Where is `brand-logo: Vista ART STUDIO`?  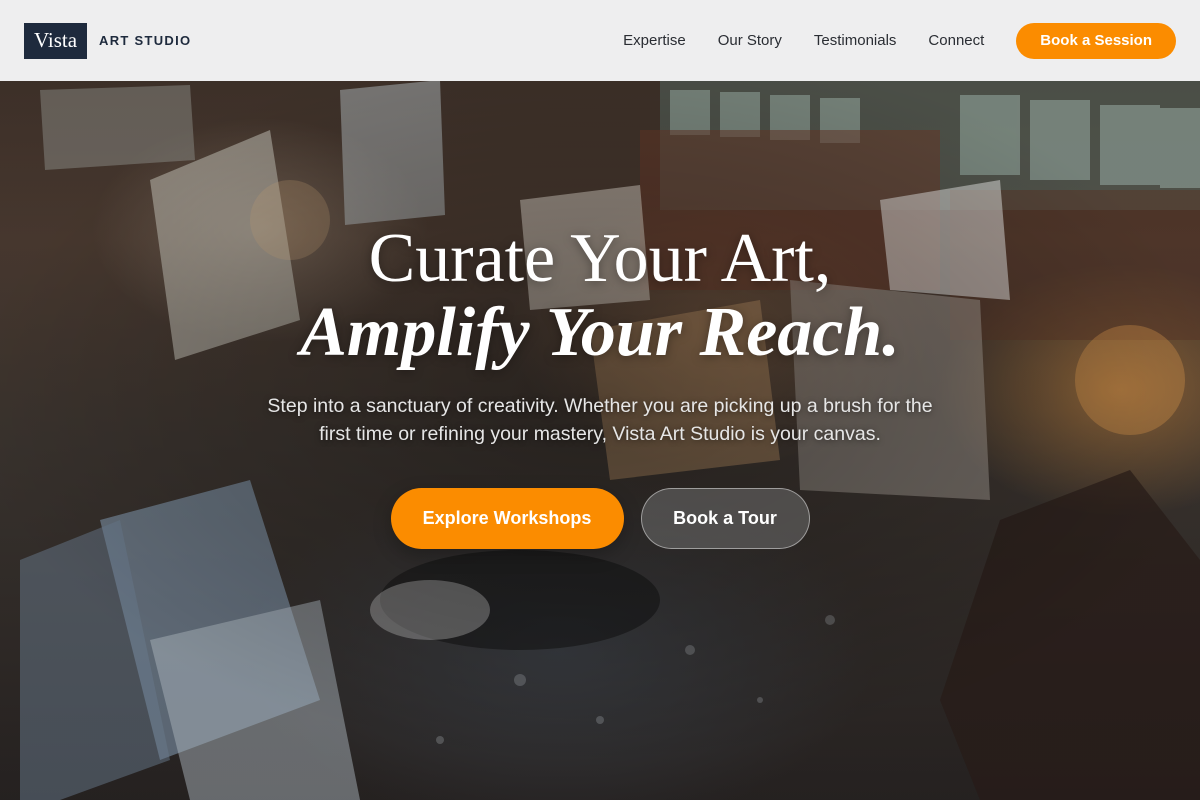 brand-logo: Vista ART STUDIO is located at coordinates (108, 40).